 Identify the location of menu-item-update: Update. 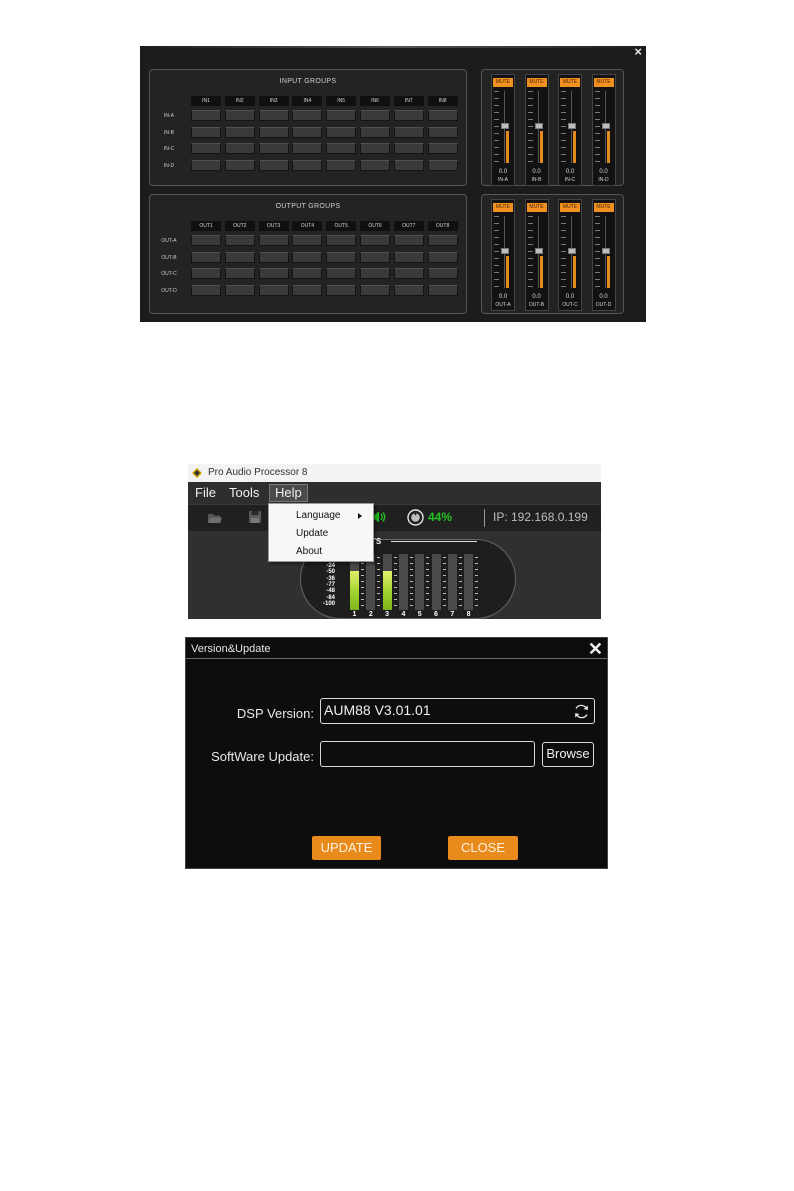
(321, 533).